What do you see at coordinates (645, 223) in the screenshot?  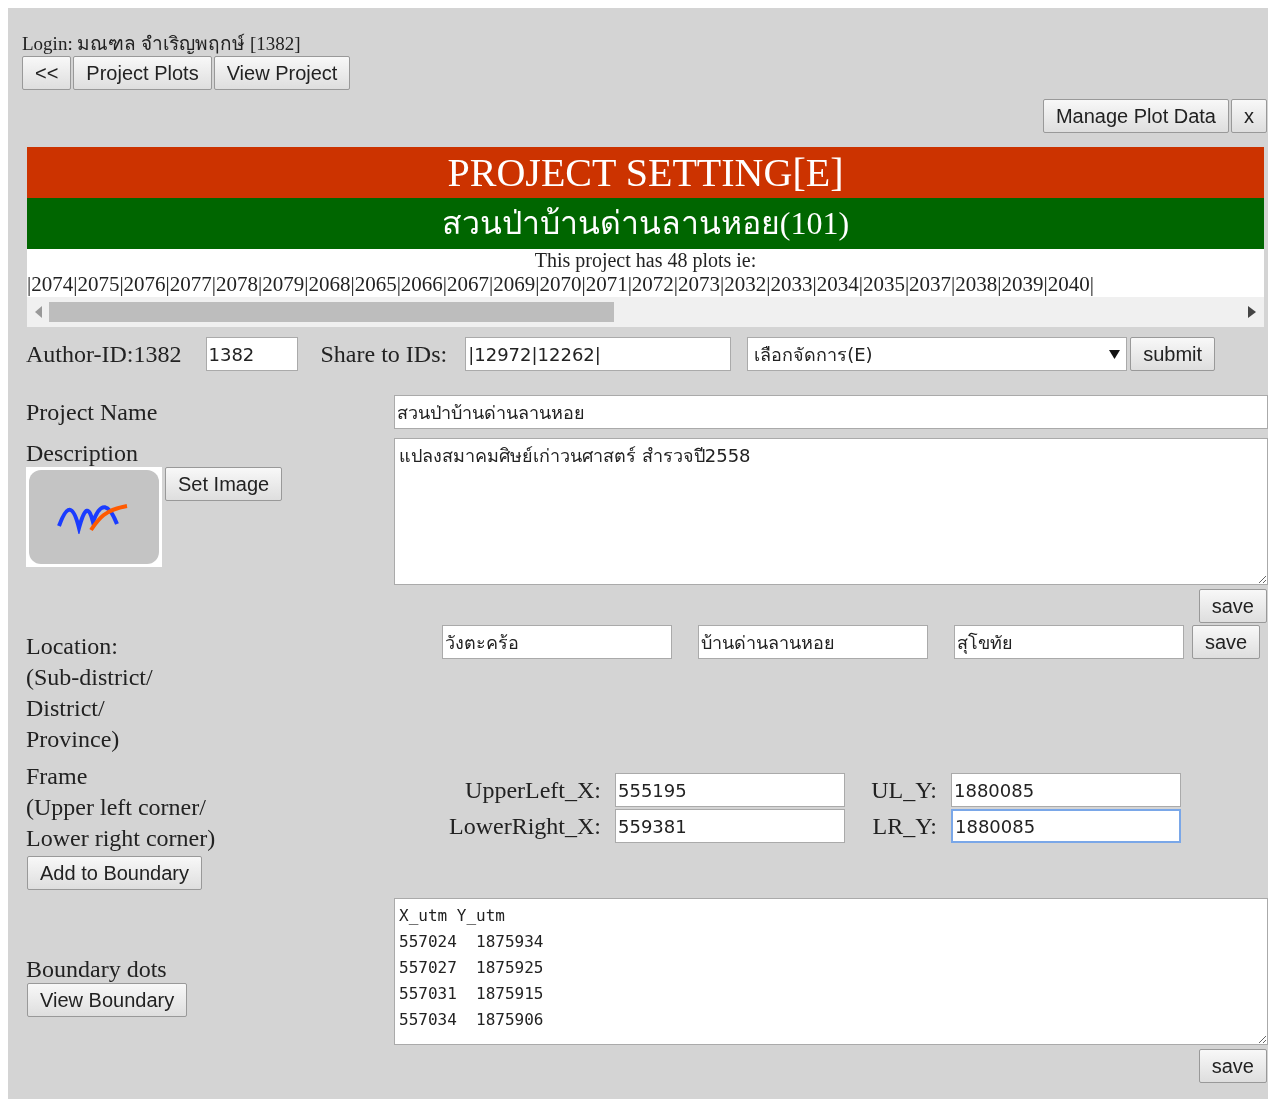 I see `subtitle-banner: สวนป่าบ้านด่านลานหอย(101)` at bounding box center [645, 223].